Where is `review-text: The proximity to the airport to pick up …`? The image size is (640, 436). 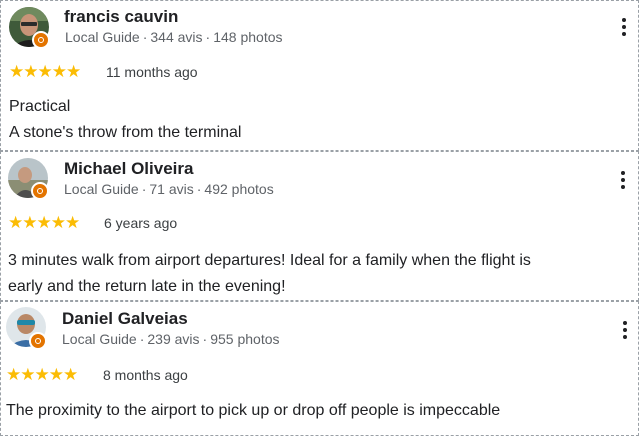
review-text: The proximity to the airport to pick up … is located at coordinates (253, 411).